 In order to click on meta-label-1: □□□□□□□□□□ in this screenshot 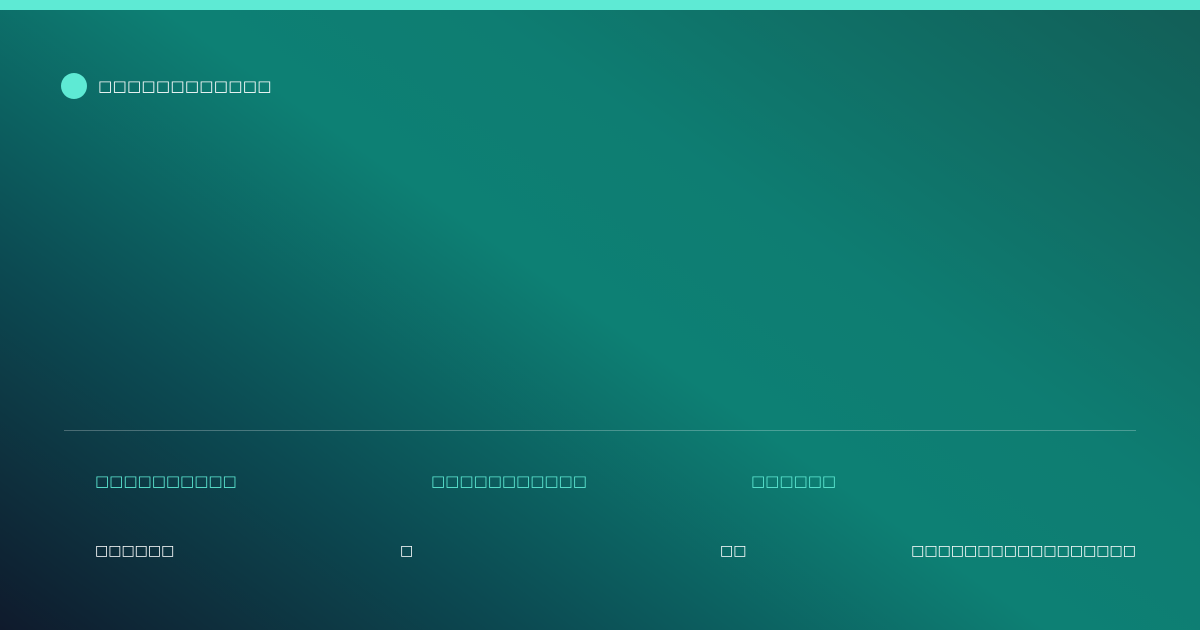, I will do `click(166, 481)`.